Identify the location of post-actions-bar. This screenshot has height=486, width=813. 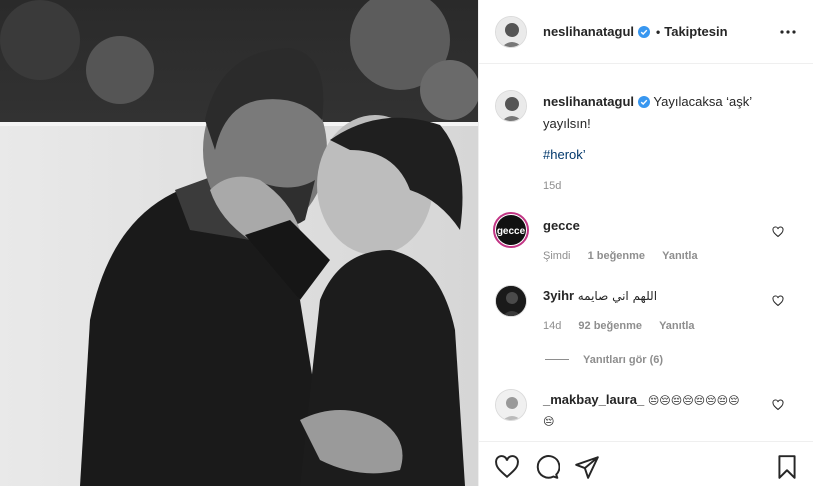
(646, 463).